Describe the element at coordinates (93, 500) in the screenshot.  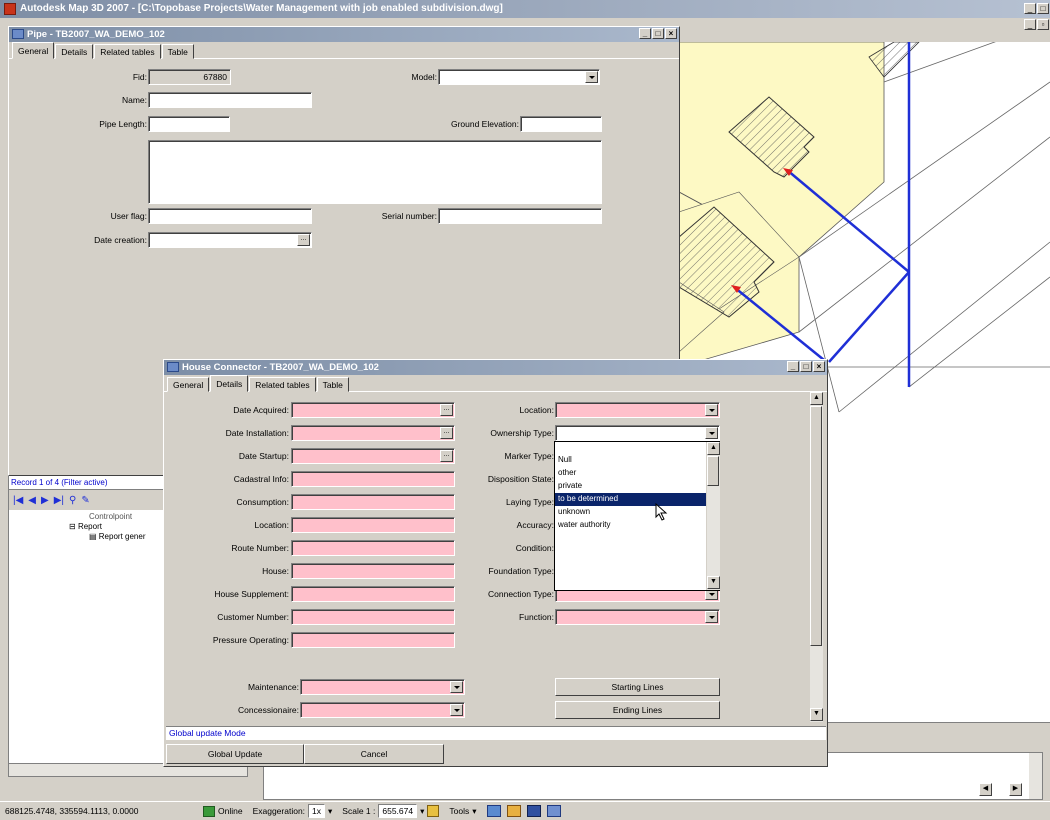
I see `record-nav-toolbar: |◀ ◀ ▶ ▶| ⚲ ✎` at that location.